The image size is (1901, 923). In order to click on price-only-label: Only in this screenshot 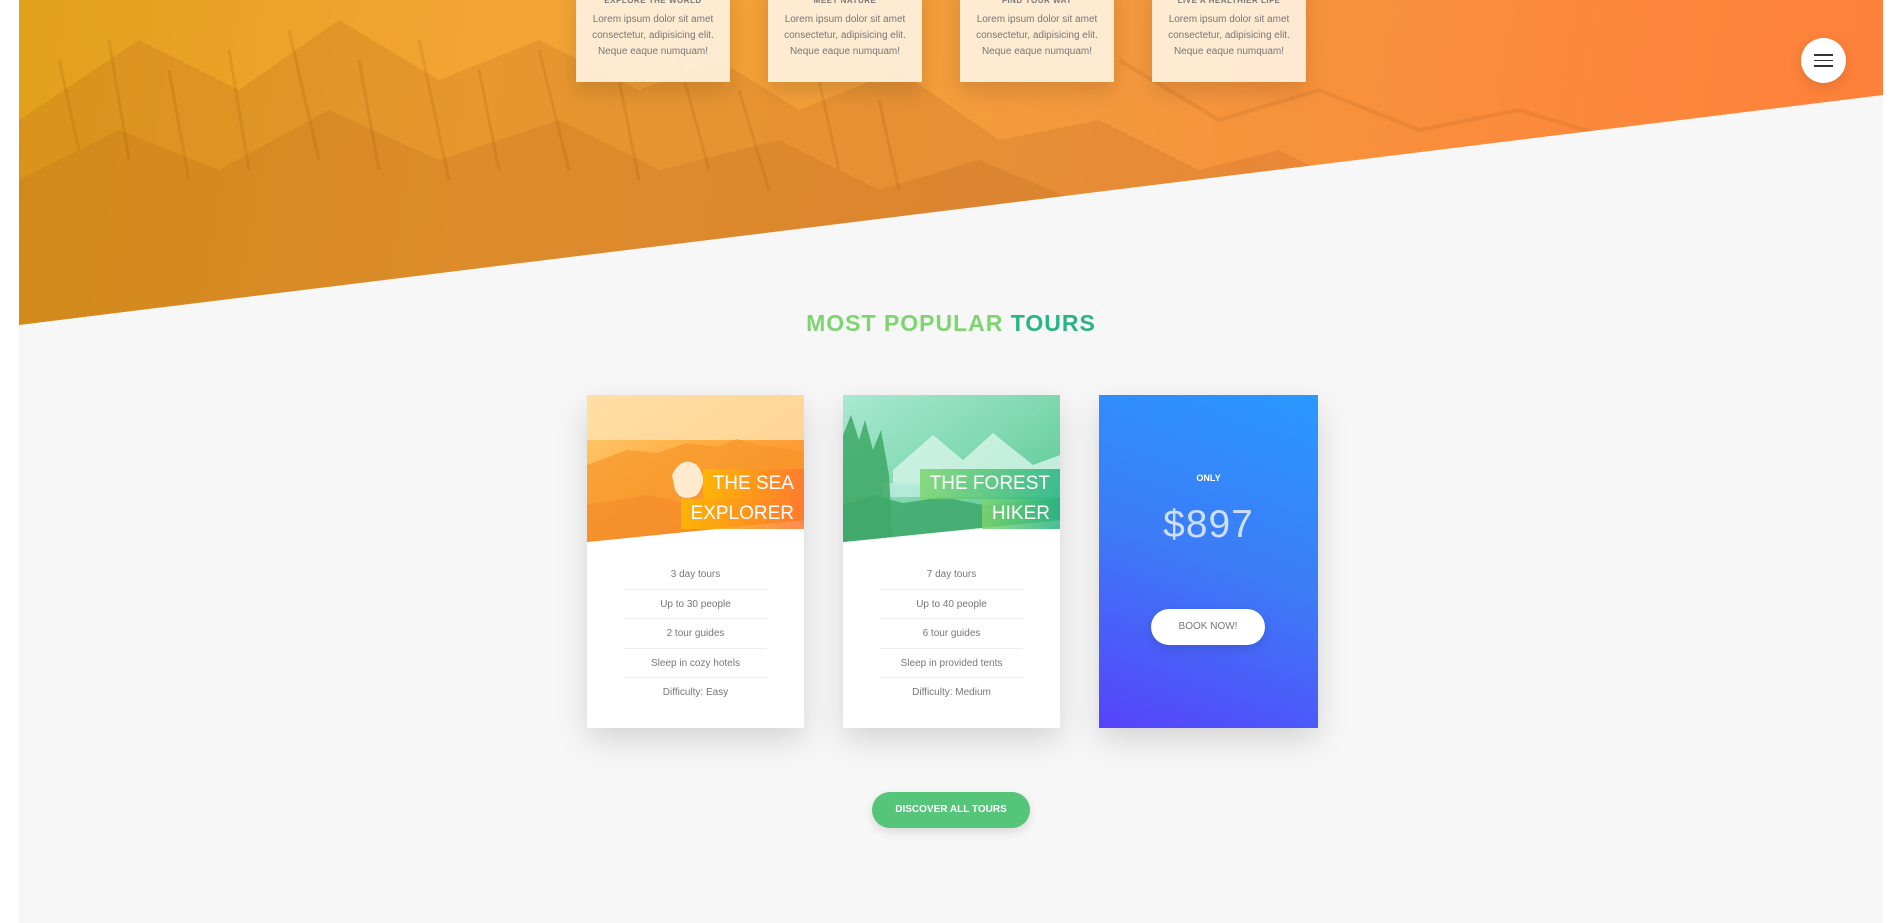, I will do `click(1208, 478)`.